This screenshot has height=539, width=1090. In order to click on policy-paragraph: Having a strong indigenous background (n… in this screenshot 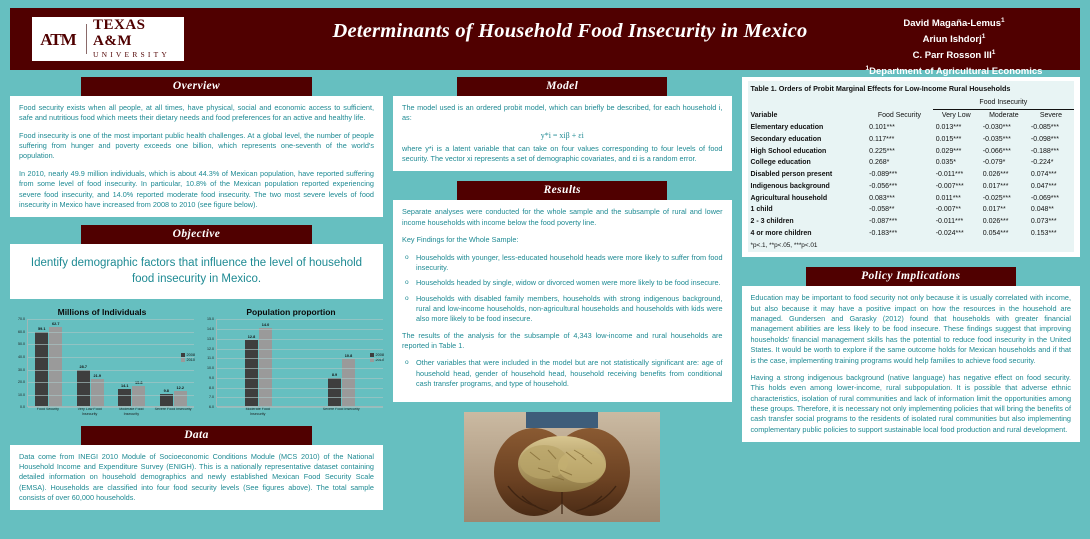, I will do `click(911, 403)`.